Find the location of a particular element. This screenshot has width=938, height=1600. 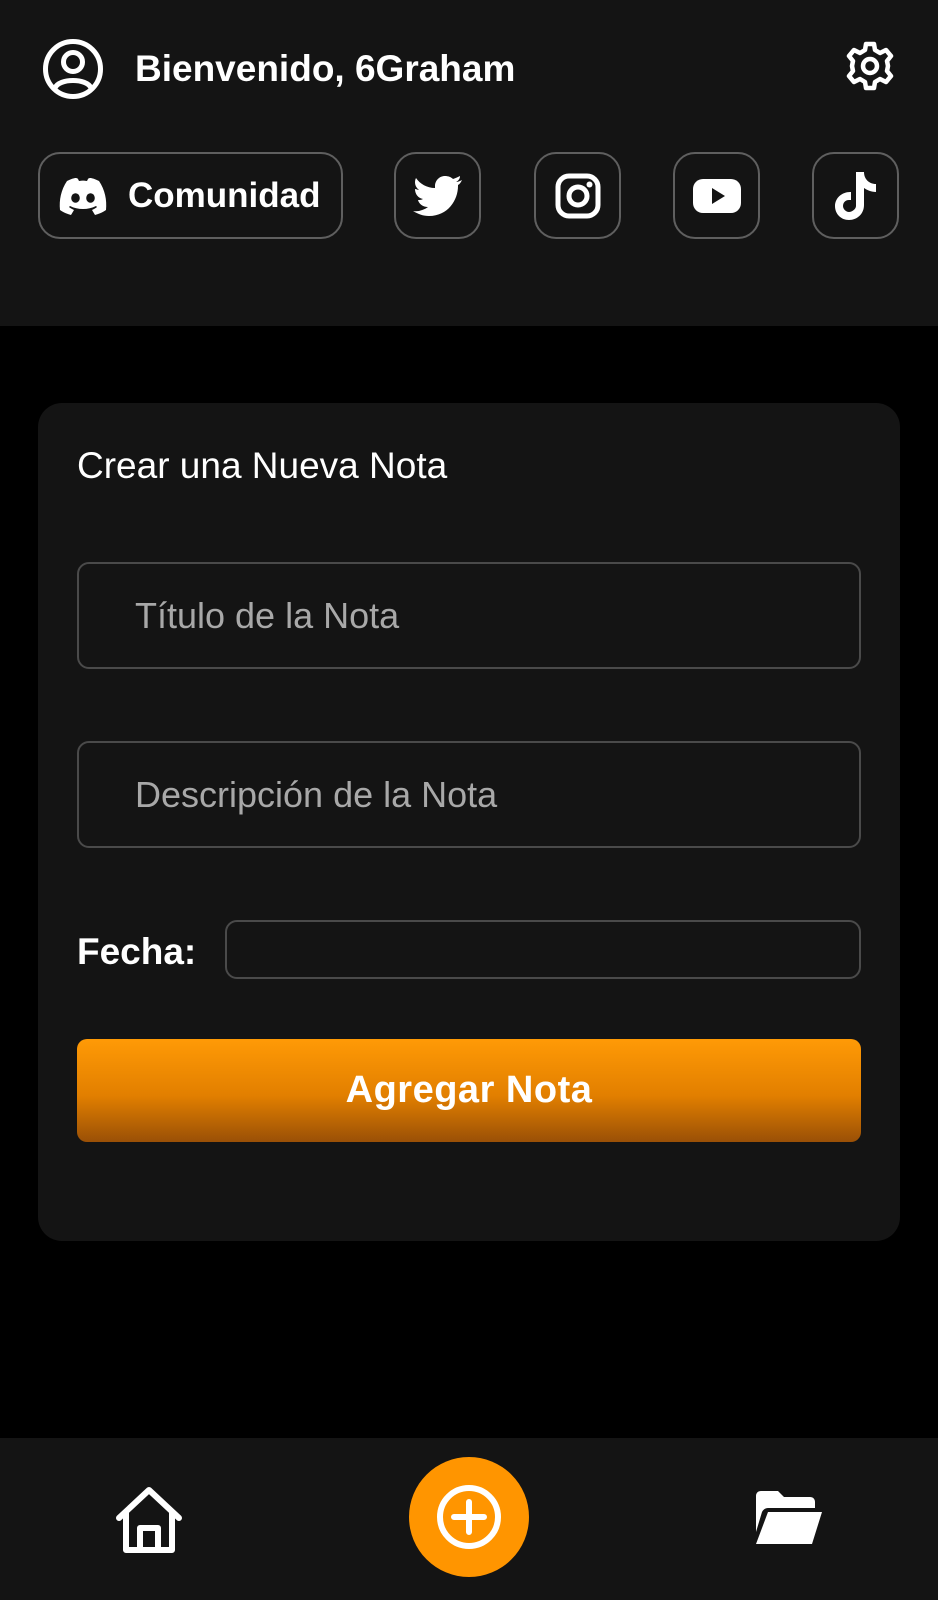

bottom-nav is located at coordinates (469, 1519).